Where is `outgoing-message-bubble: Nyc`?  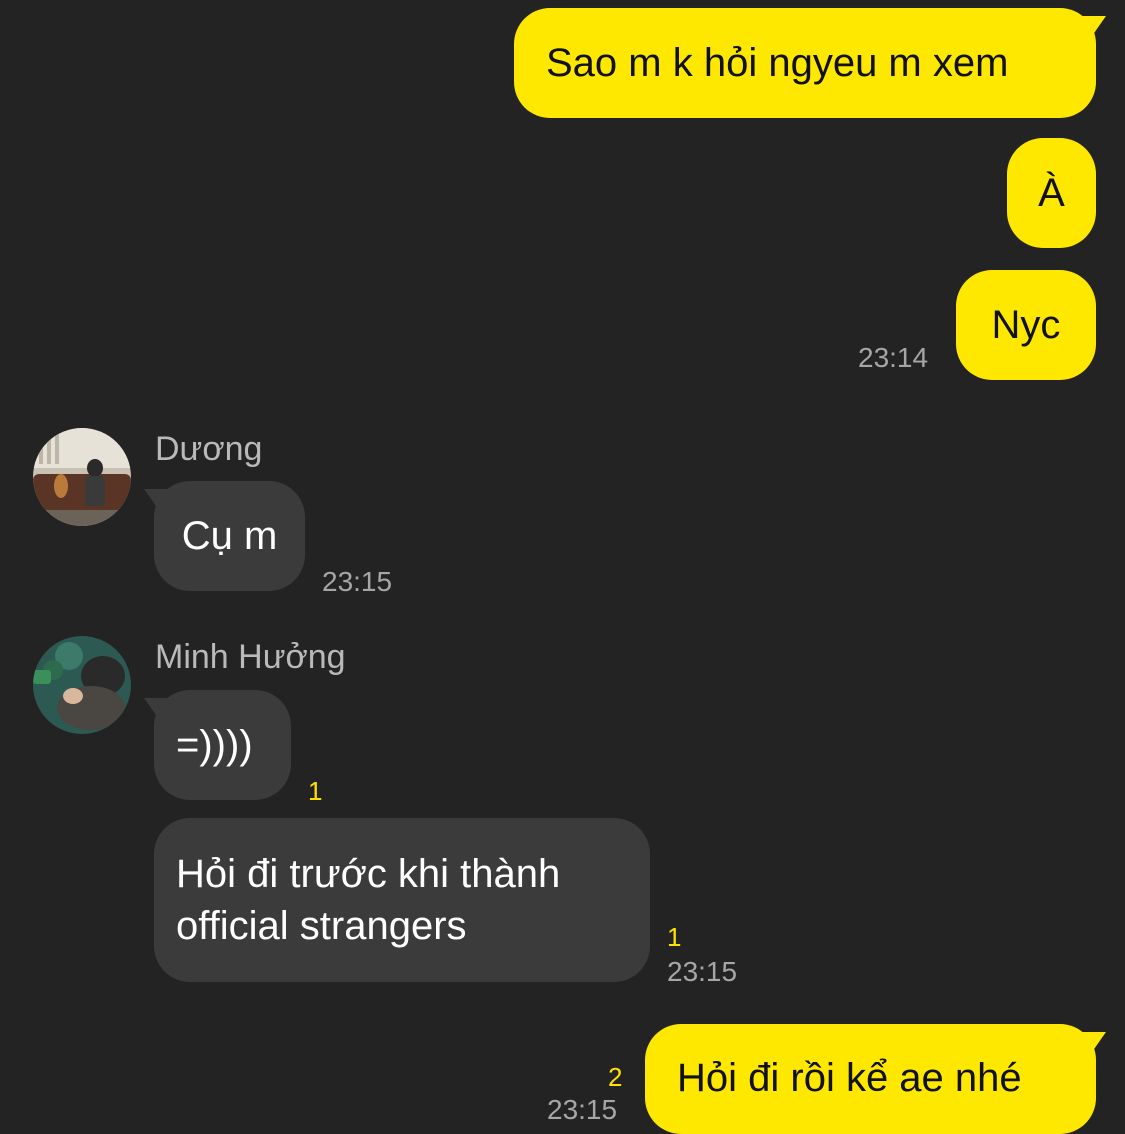
outgoing-message-bubble: Nyc is located at coordinates (1026, 325).